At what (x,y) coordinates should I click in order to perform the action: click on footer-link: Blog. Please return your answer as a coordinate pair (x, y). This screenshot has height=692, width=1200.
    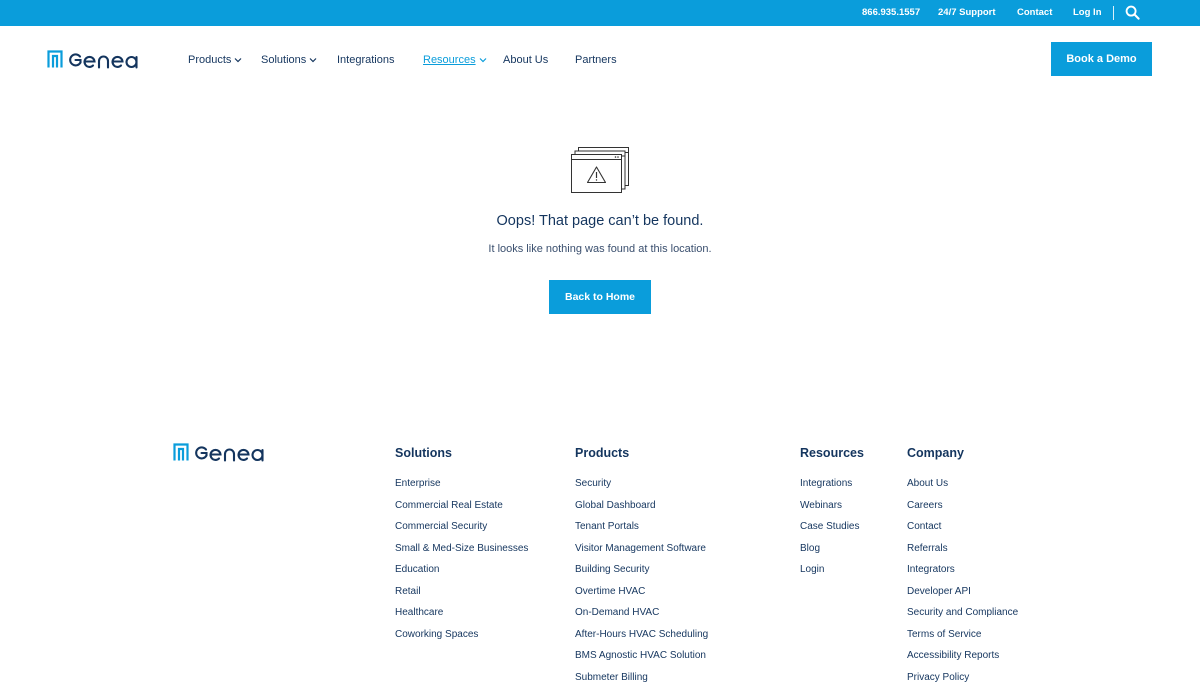
    Looking at the image, I should click on (832, 553).